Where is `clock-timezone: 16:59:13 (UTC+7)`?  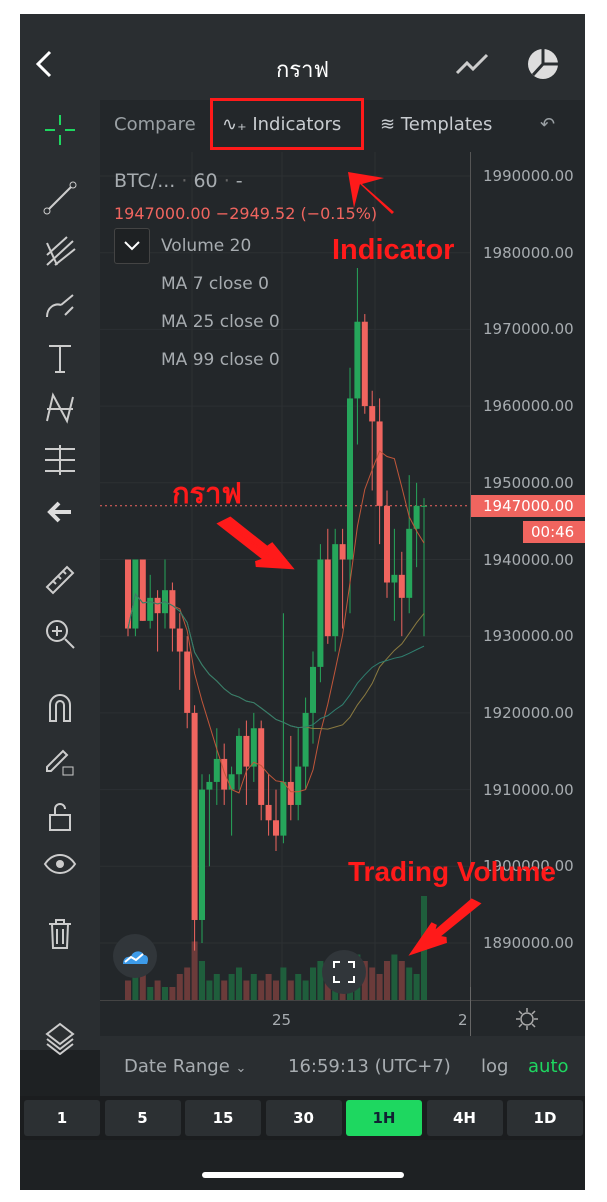
clock-timezone: 16:59:13 (UTC+7) is located at coordinates (369, 1066).